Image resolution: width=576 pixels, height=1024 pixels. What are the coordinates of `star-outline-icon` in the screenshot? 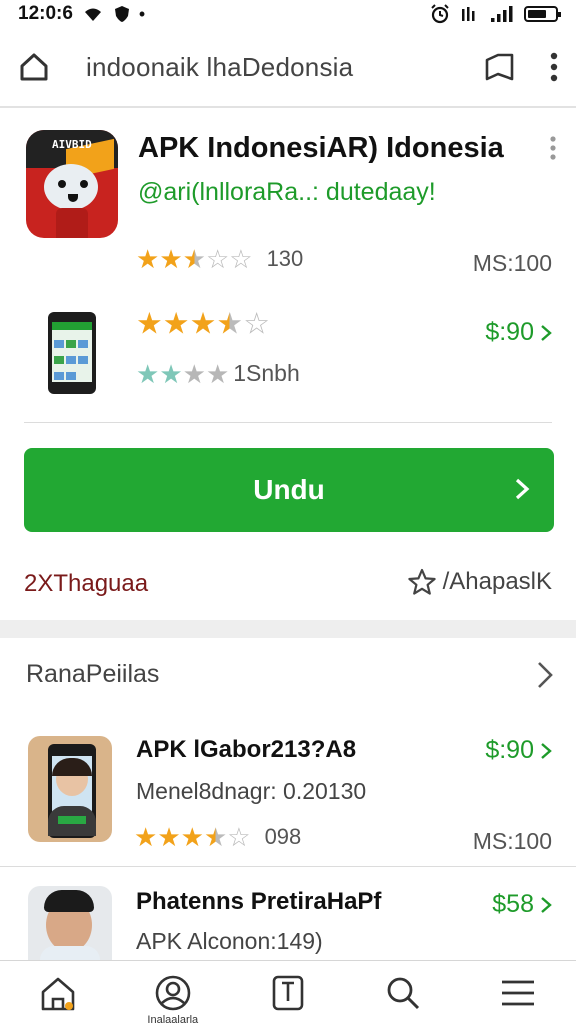 It's located at (421, 581).